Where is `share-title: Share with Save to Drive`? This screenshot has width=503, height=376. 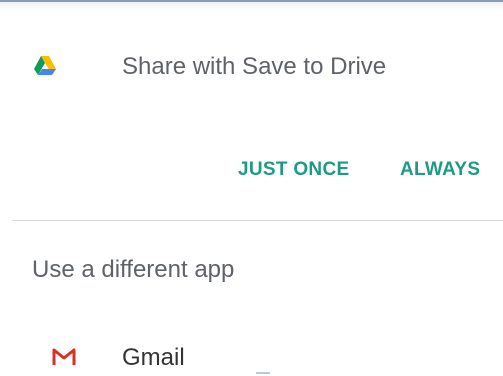
share-title: Share with Save to Drive is located at coordinates (254, 66).